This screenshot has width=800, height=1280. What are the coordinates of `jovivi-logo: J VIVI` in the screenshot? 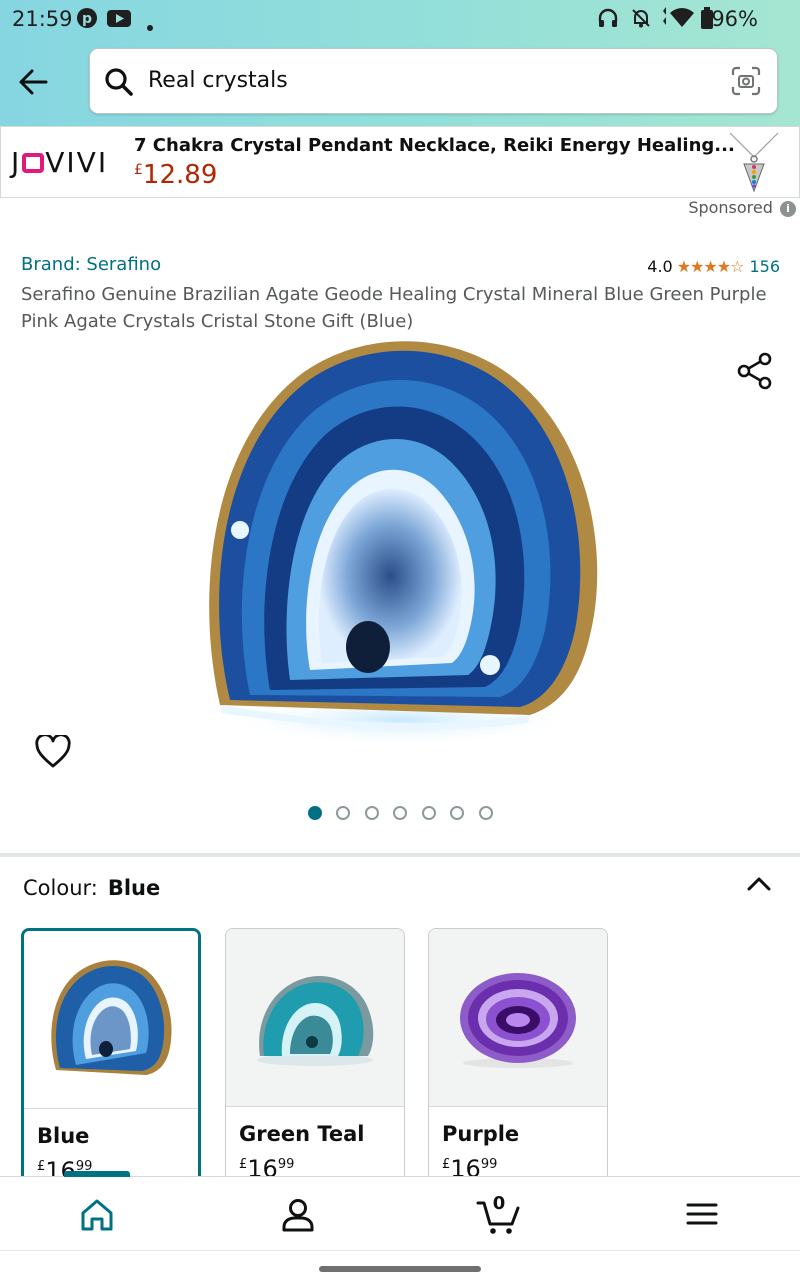 It's located at (60, 162).